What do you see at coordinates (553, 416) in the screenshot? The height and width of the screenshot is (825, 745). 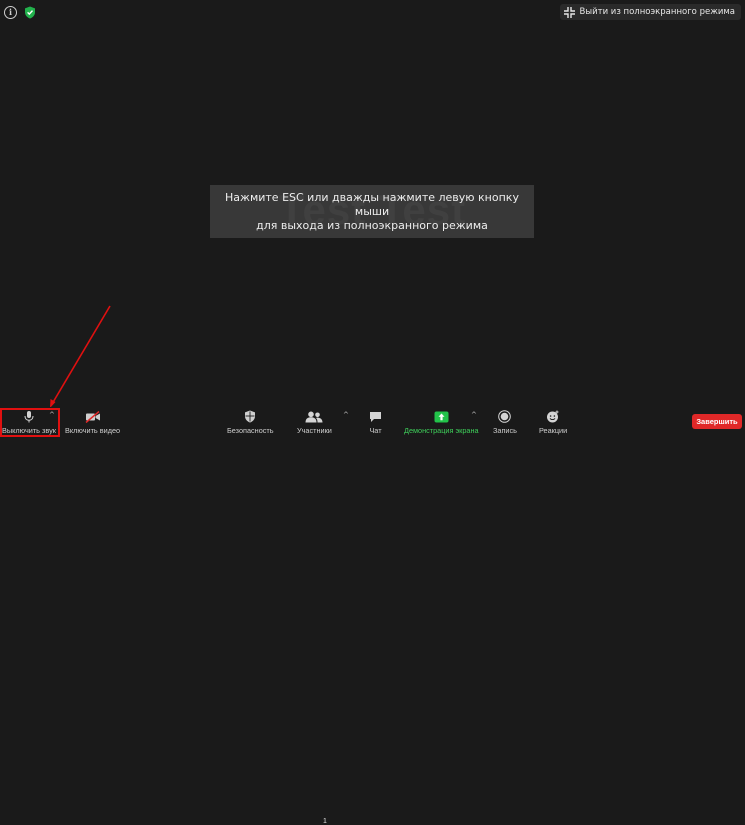 I see `reactions-icon` at bounding box center [553, 416].